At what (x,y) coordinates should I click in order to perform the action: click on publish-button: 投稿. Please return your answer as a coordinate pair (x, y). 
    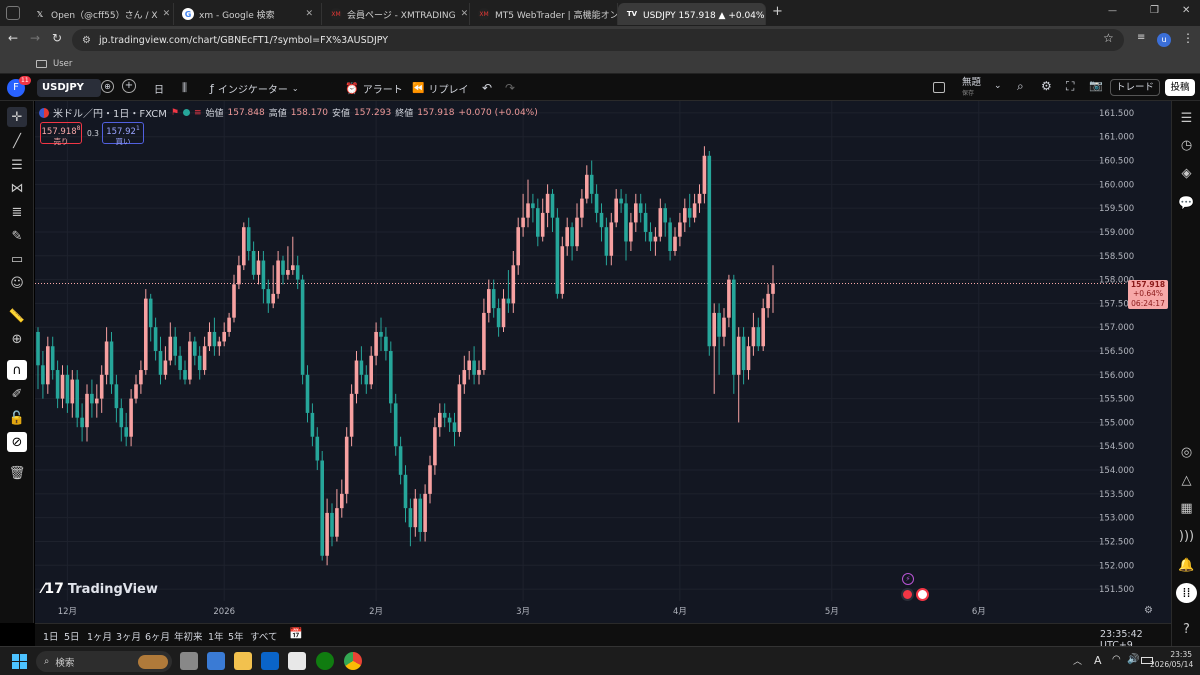
    Looking at the image, I should click on (1180, 87).